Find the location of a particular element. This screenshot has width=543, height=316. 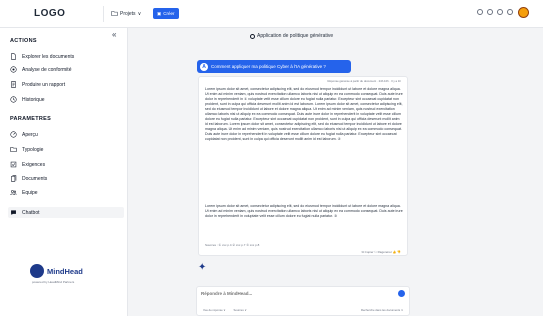

chevron-down-icon: ∨ is located at coordinates (139, 13).